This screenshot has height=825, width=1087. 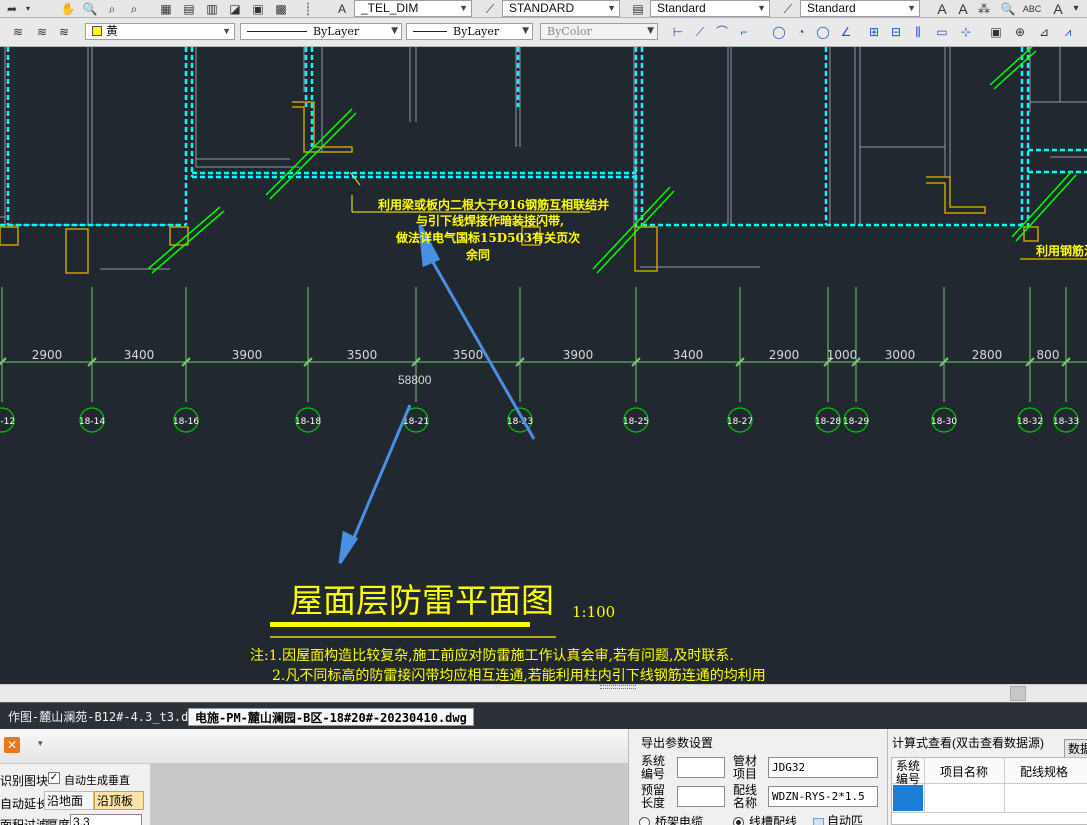 What do you see at coordinates (212, 9) in the screenshot?
I see `tool-palette-icon: ▥` at bounding box center [212, 9].